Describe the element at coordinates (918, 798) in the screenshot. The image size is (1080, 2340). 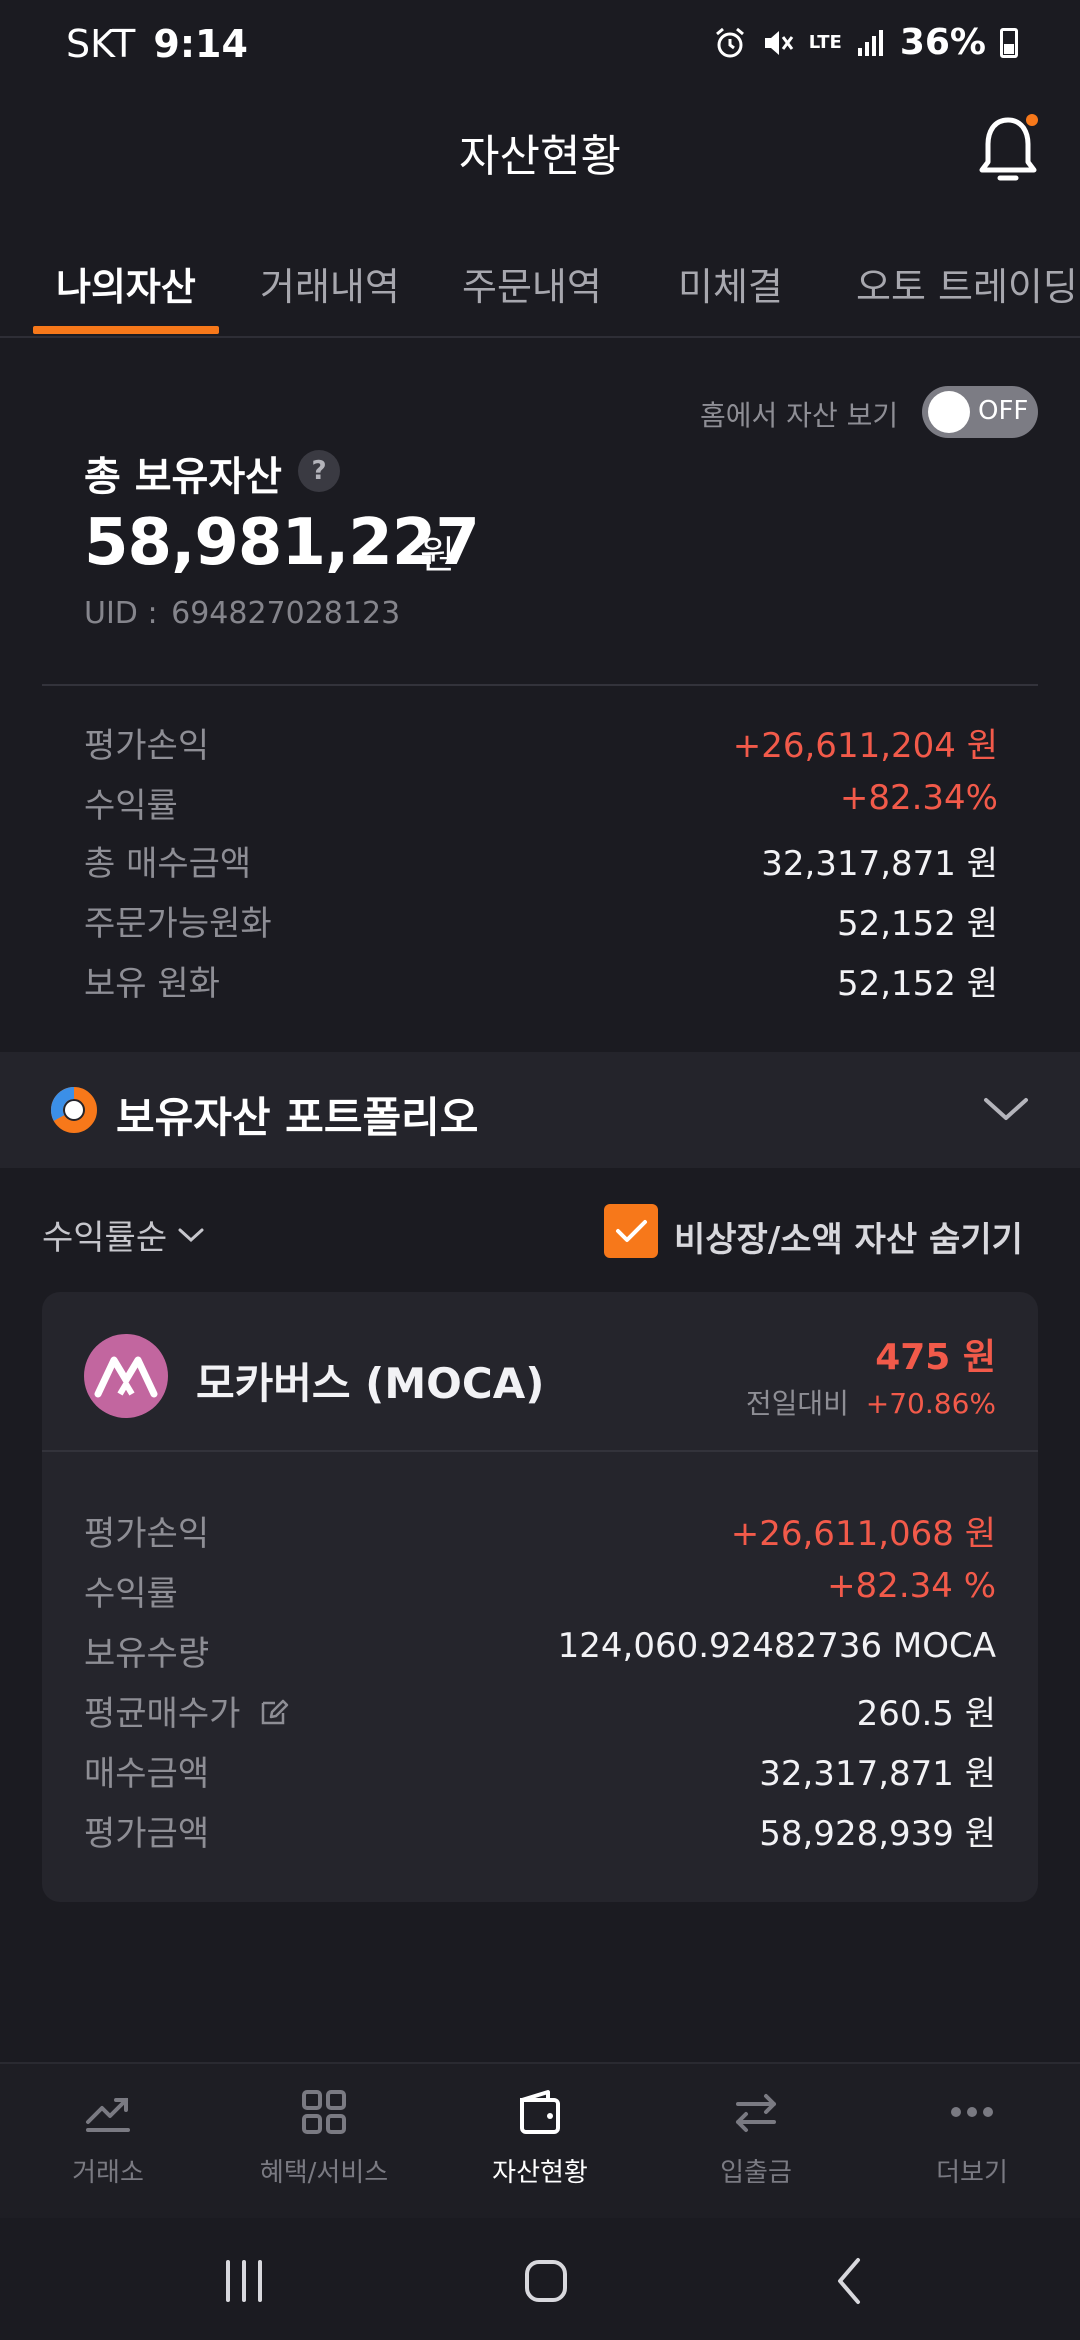
I see `summary-row-value: +82.34%` at that location.